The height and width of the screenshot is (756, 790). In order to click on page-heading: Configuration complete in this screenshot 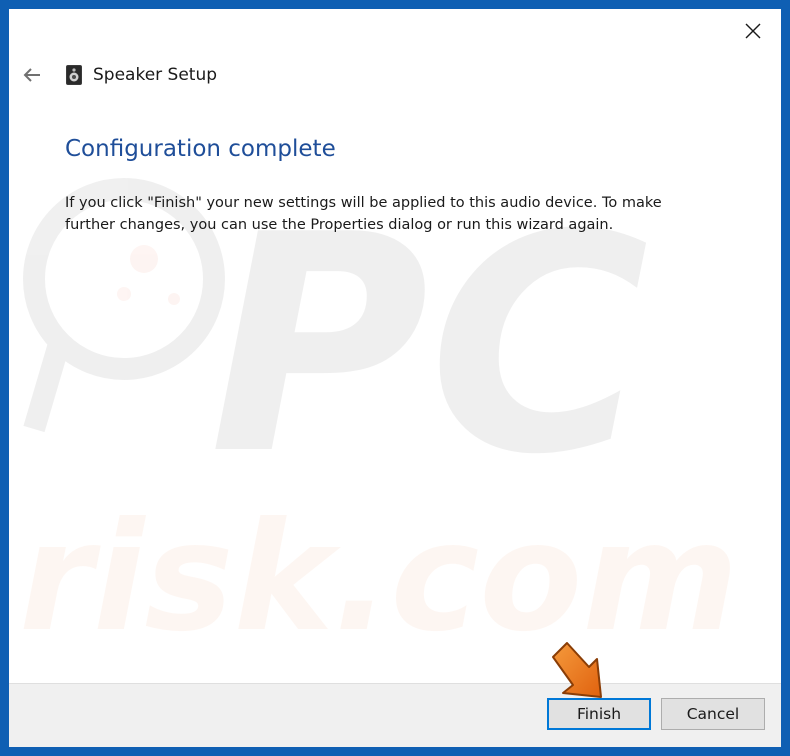, I will do `click(200, 149)`.